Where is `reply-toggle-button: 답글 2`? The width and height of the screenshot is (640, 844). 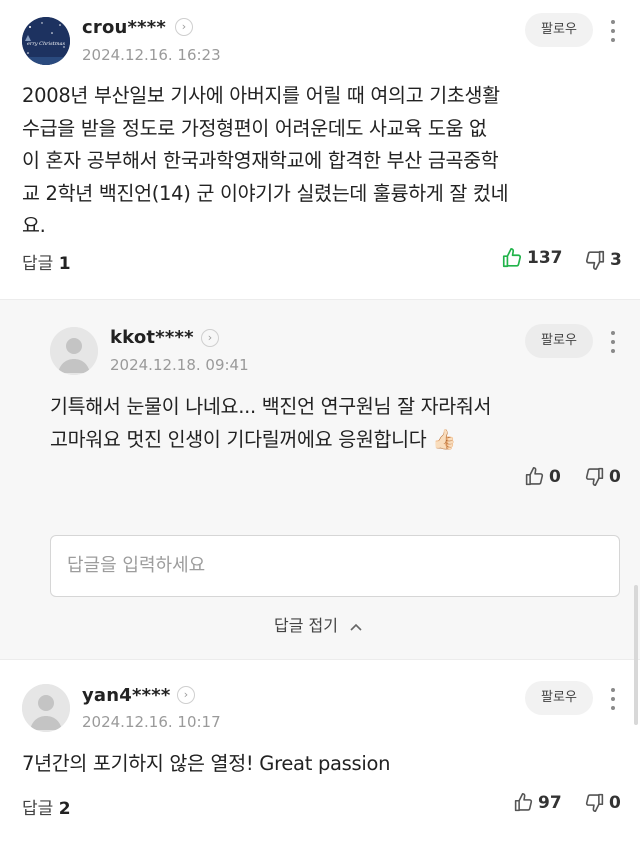
reply-toggle-button: 답글 2 is located at coordinates (46, 806).